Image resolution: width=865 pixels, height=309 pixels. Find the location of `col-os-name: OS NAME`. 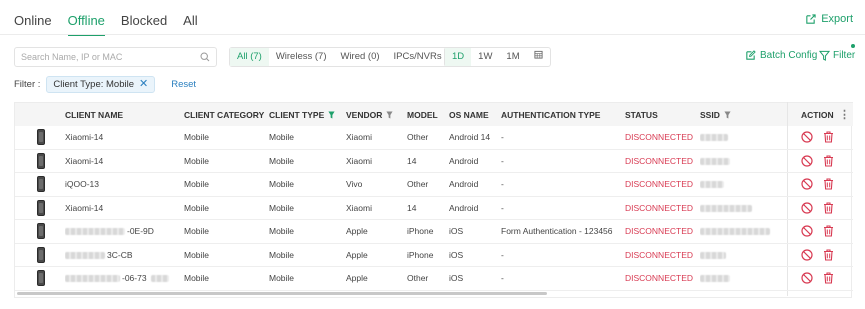

col-os-name: OS NAME is located at coordinates (469, 115).